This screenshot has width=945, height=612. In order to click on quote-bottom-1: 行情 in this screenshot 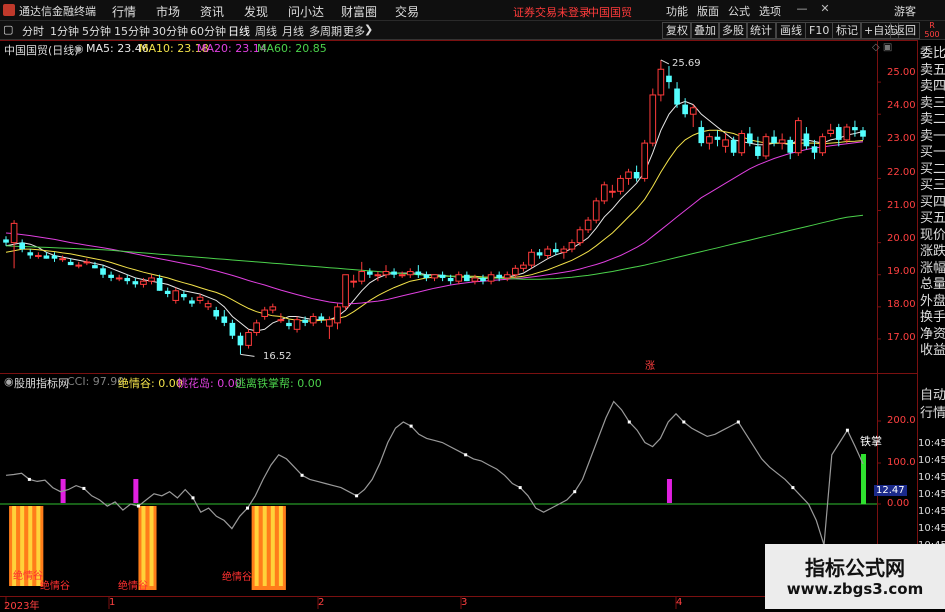, I will do `click(932, 411)`.